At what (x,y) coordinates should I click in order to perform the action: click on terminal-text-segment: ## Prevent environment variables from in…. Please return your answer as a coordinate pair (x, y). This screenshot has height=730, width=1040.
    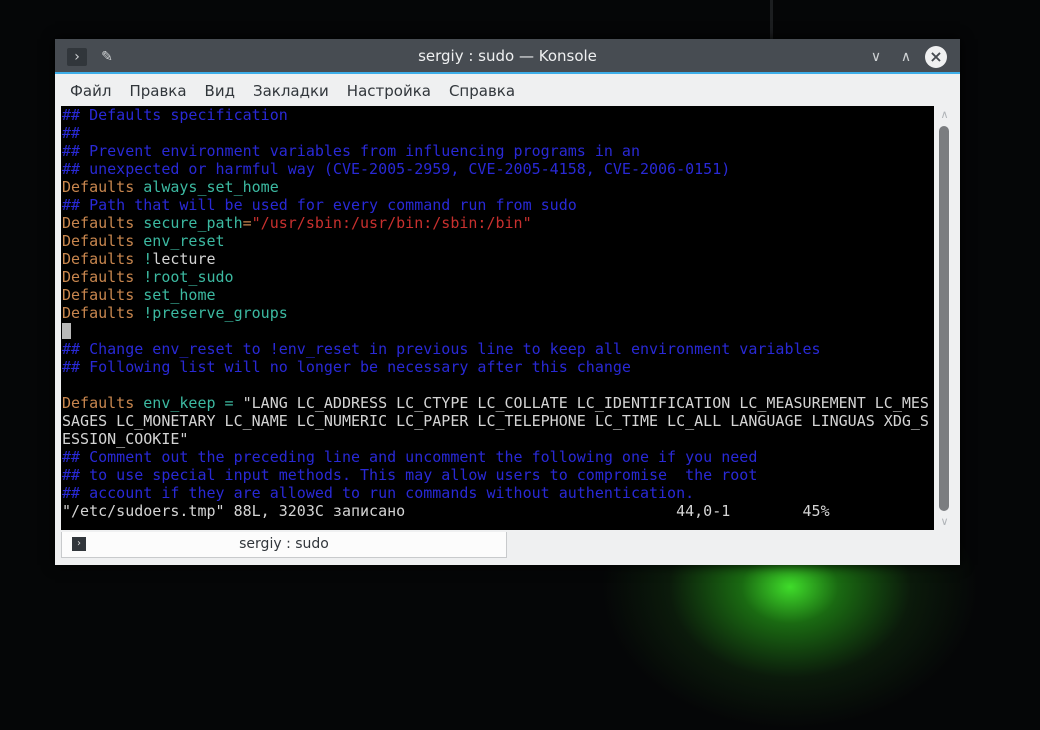
    Looking at the image, I should click on (351, 151).